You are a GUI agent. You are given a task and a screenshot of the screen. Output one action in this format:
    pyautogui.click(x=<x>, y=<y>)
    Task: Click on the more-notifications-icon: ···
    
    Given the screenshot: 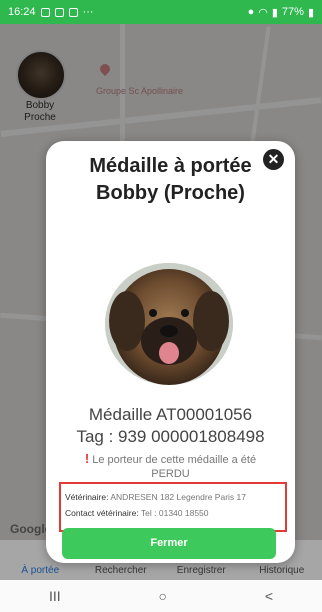 What is the action you would take?
    pyautogui.click(x=88, y=12)
    